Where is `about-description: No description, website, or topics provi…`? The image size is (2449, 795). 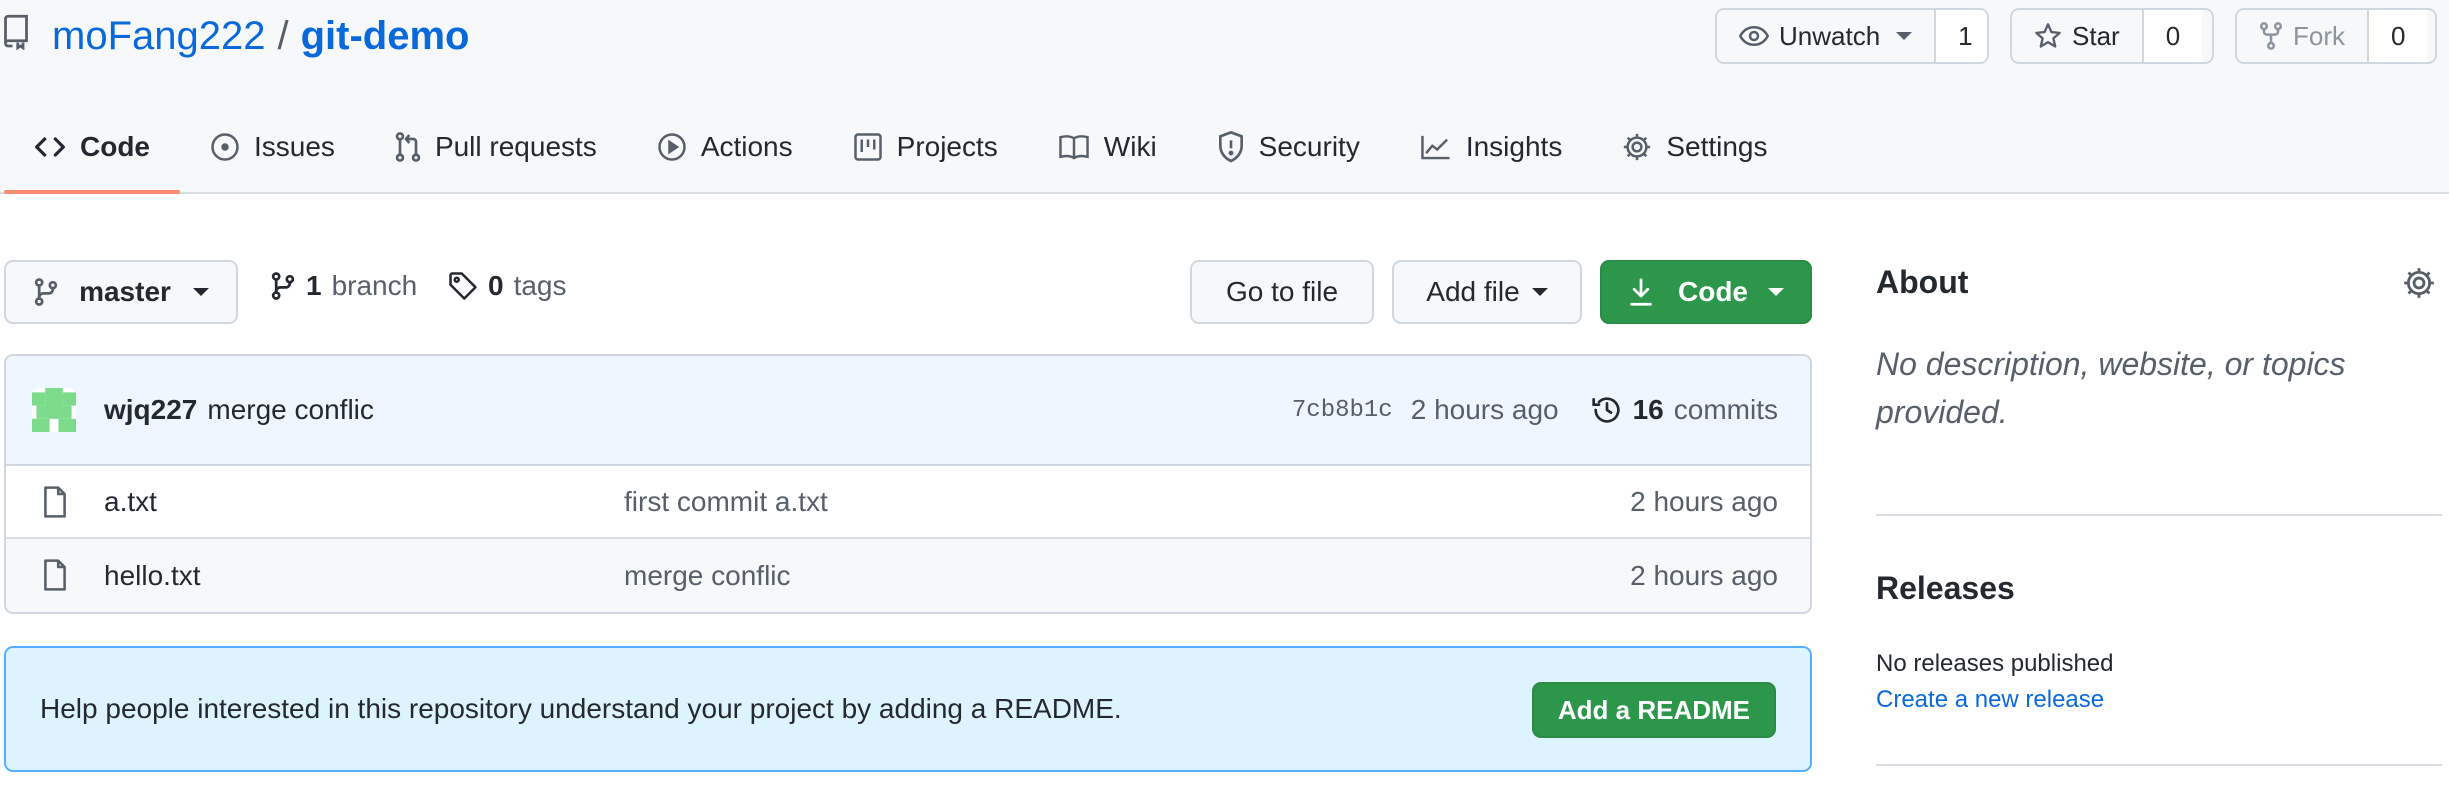 about-description: No description, website, or topics provi… is located at coordinates (2111, 388).